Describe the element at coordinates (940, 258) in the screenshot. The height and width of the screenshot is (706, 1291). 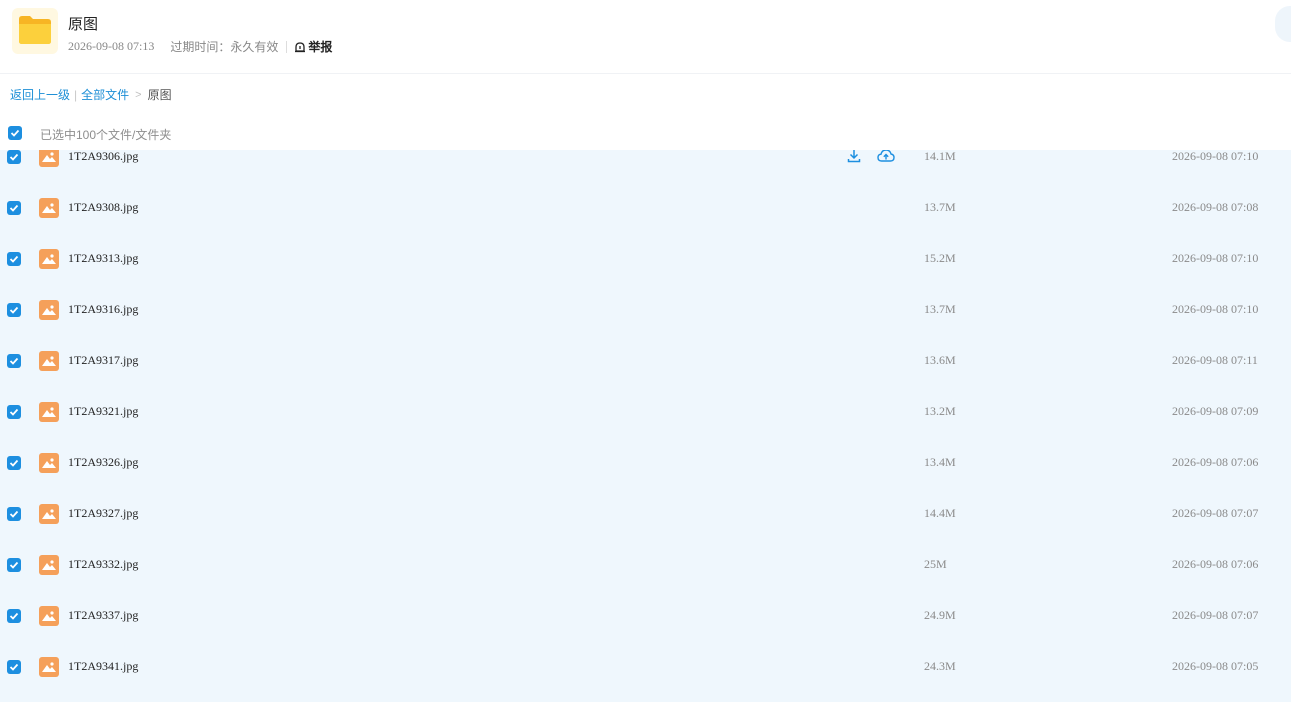
I see `file-size: 15.2M` at that location.